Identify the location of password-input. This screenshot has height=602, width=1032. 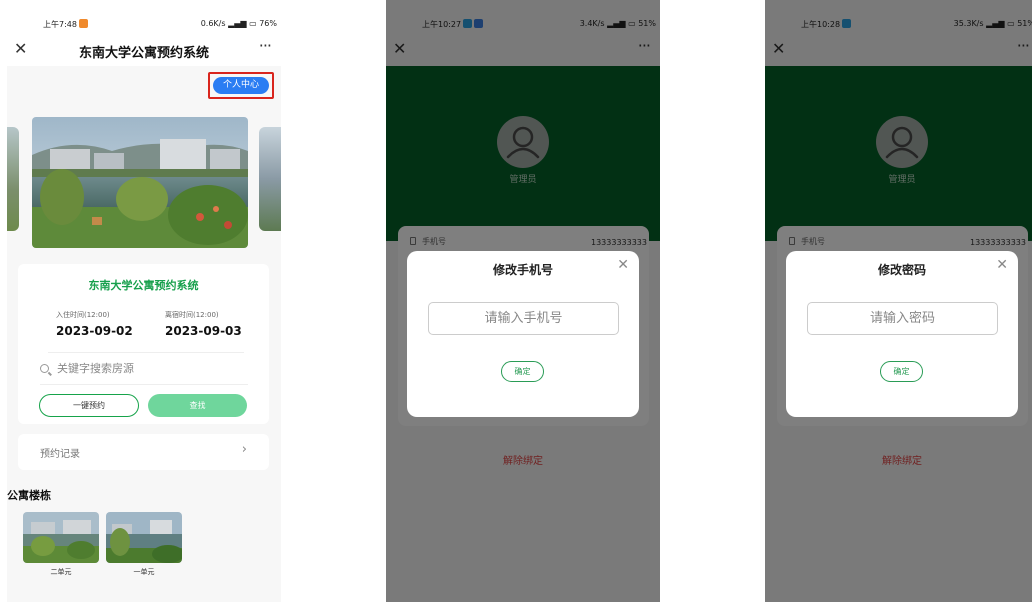
(902, 318).